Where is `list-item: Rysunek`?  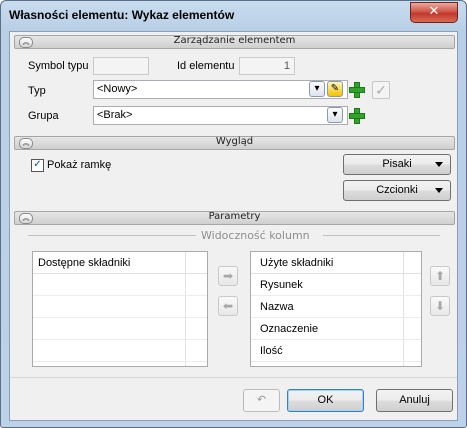 list-item: Rysunek is located at coordinates (336, 285).